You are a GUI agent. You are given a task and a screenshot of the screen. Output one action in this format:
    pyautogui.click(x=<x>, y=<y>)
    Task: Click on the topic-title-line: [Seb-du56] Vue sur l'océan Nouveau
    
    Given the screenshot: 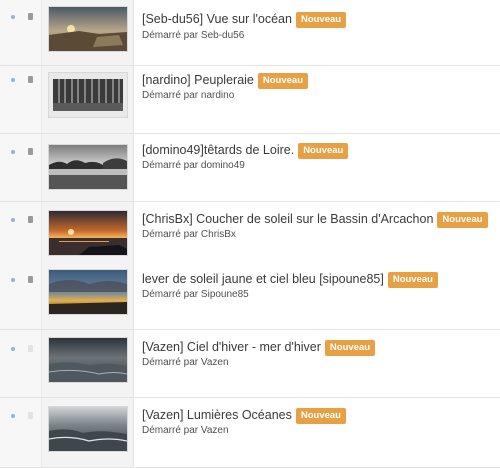 What is the action you would take?
    pyautogui.click(x=244, y=19)
    